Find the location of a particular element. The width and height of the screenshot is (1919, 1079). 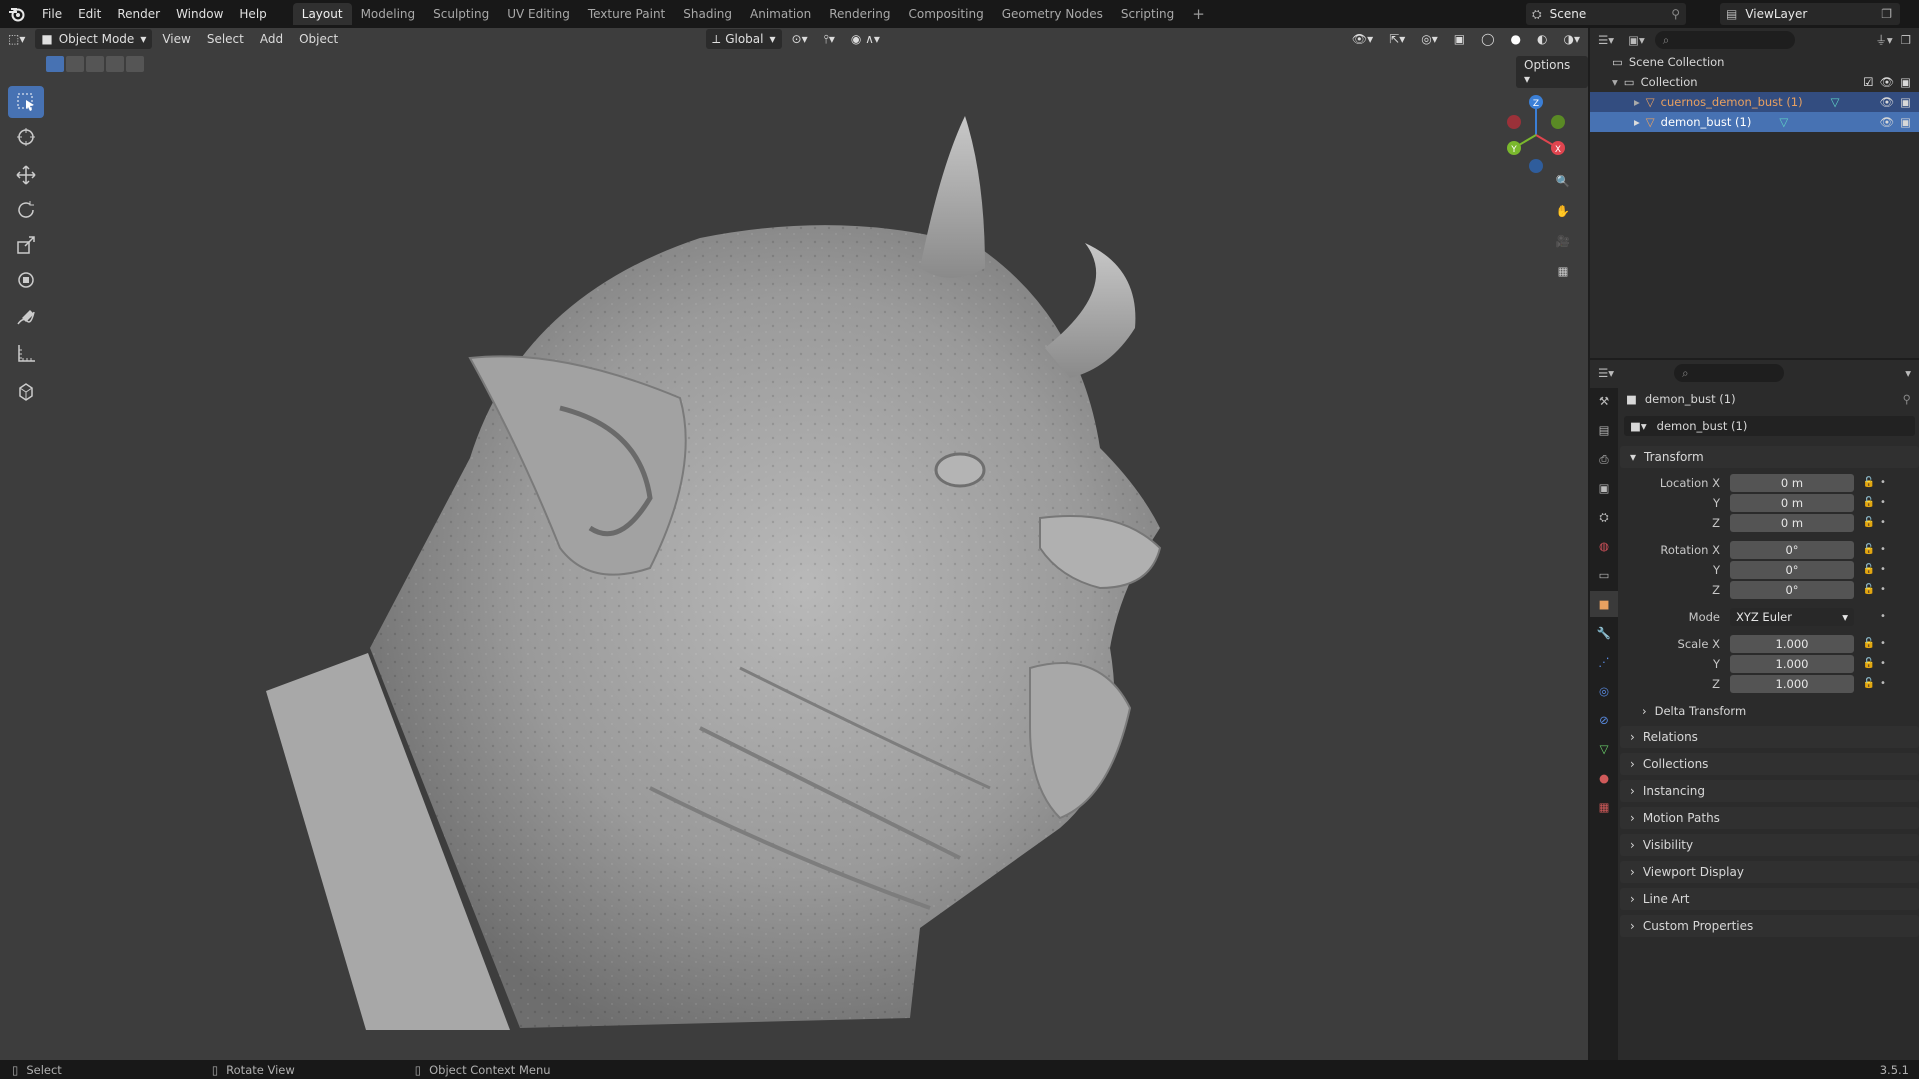

tab-uv-editing: UV Editing is located at coordinates (538, 14).